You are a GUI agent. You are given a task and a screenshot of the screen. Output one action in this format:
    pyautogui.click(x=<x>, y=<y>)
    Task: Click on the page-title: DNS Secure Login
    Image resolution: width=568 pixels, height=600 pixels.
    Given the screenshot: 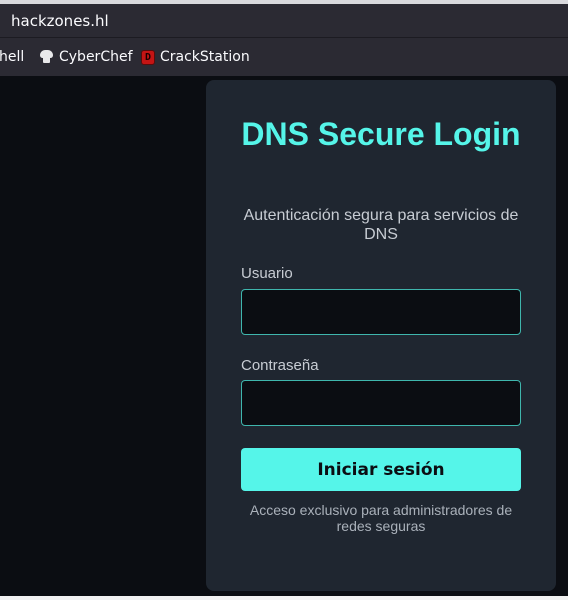 What is the action you would take?
    pyautogui.click(x=381, y=134)
    